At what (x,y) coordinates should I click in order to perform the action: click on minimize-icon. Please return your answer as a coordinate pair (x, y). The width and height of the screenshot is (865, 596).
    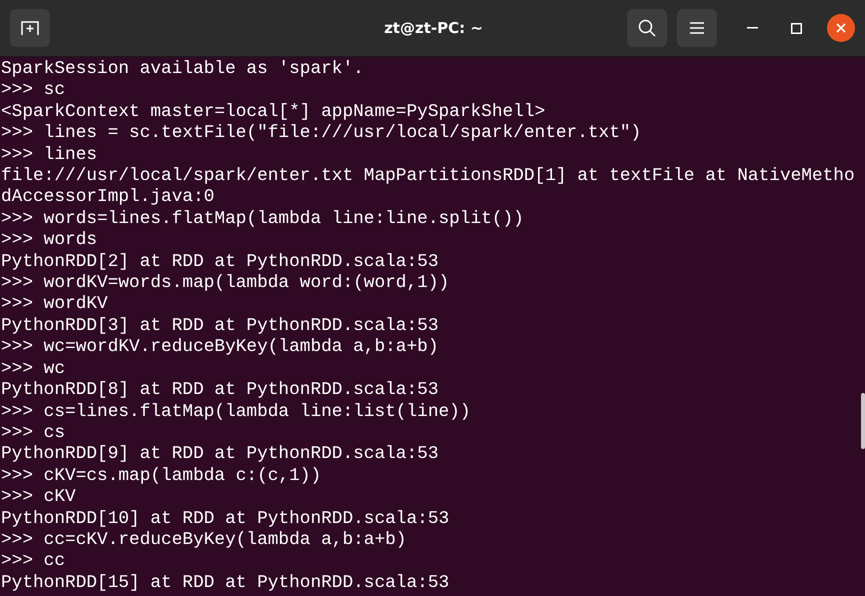
    Looking at the image, I should click on (752, 28).